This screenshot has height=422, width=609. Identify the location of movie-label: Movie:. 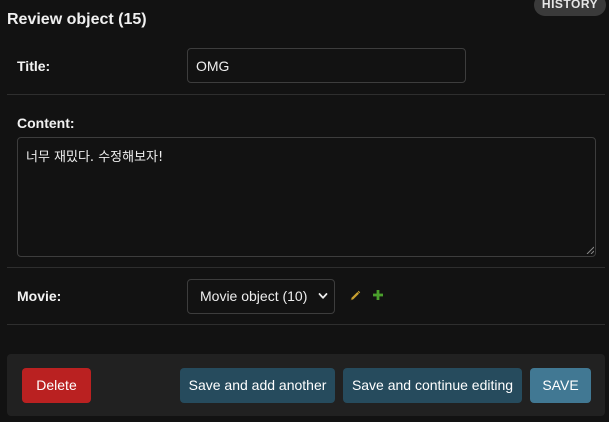
(39, 296).